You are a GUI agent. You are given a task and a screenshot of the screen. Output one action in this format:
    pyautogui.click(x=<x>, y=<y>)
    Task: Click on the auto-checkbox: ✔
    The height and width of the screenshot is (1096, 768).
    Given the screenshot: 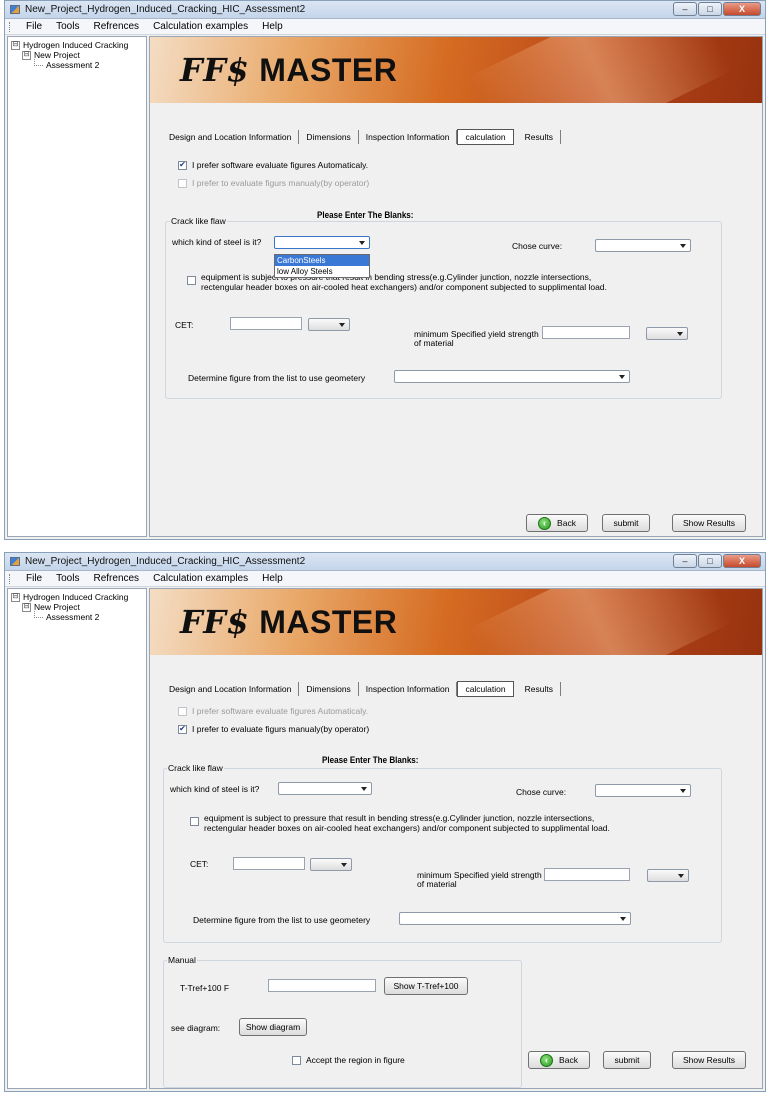 What is the action you would take?
    pyautogui.click(x=182, y=165)
    